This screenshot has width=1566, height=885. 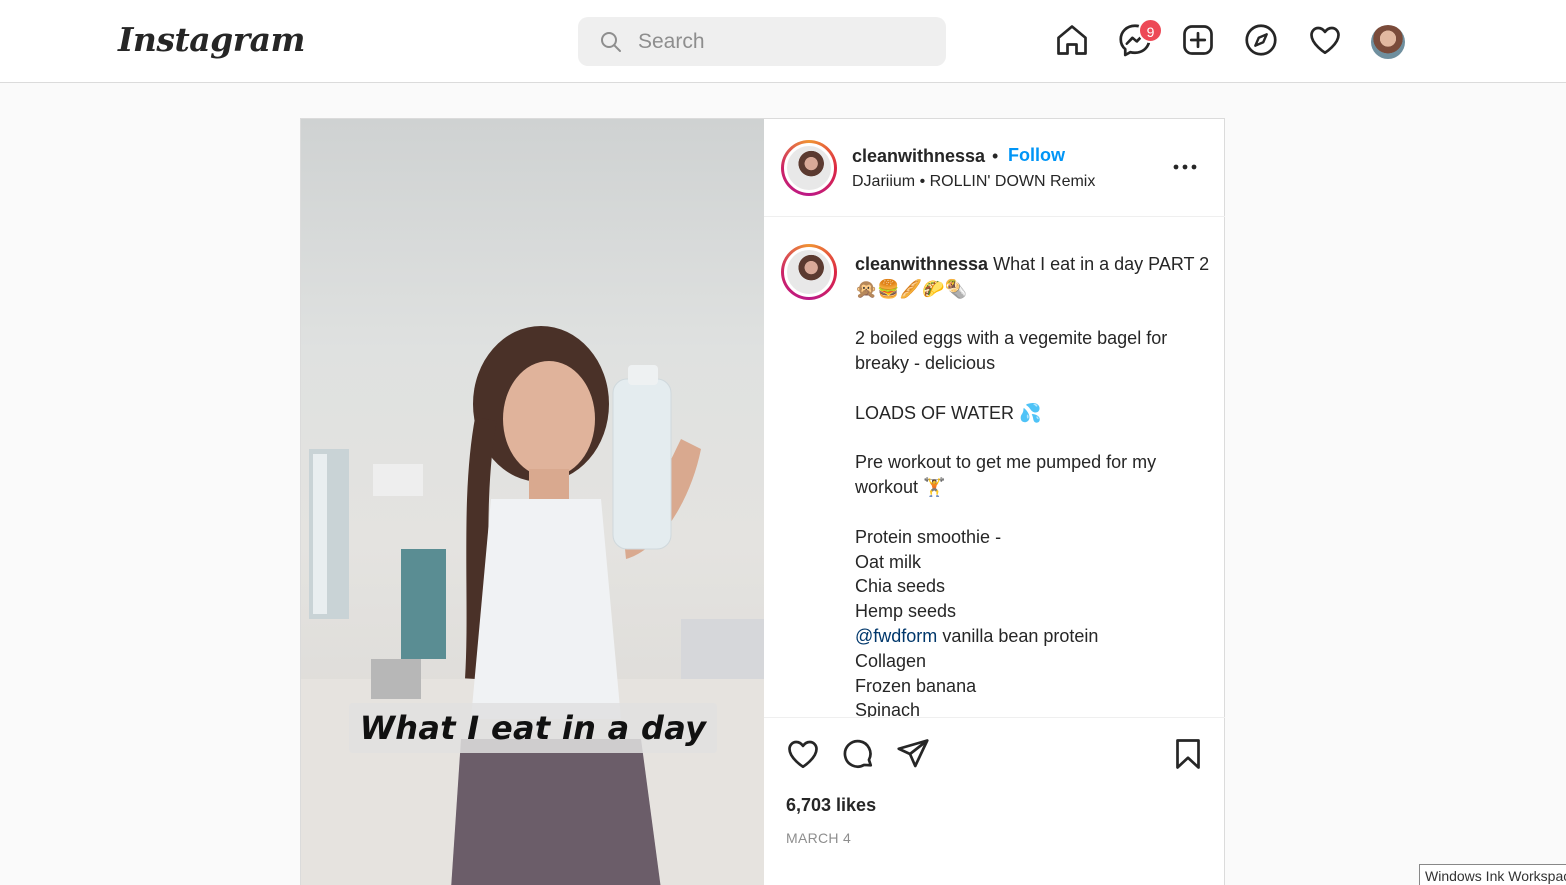 What do you see at coordinates (211, 39) in the screenshot?
I see `instagram-logo: Instagram` at bounding box center [211, 39].